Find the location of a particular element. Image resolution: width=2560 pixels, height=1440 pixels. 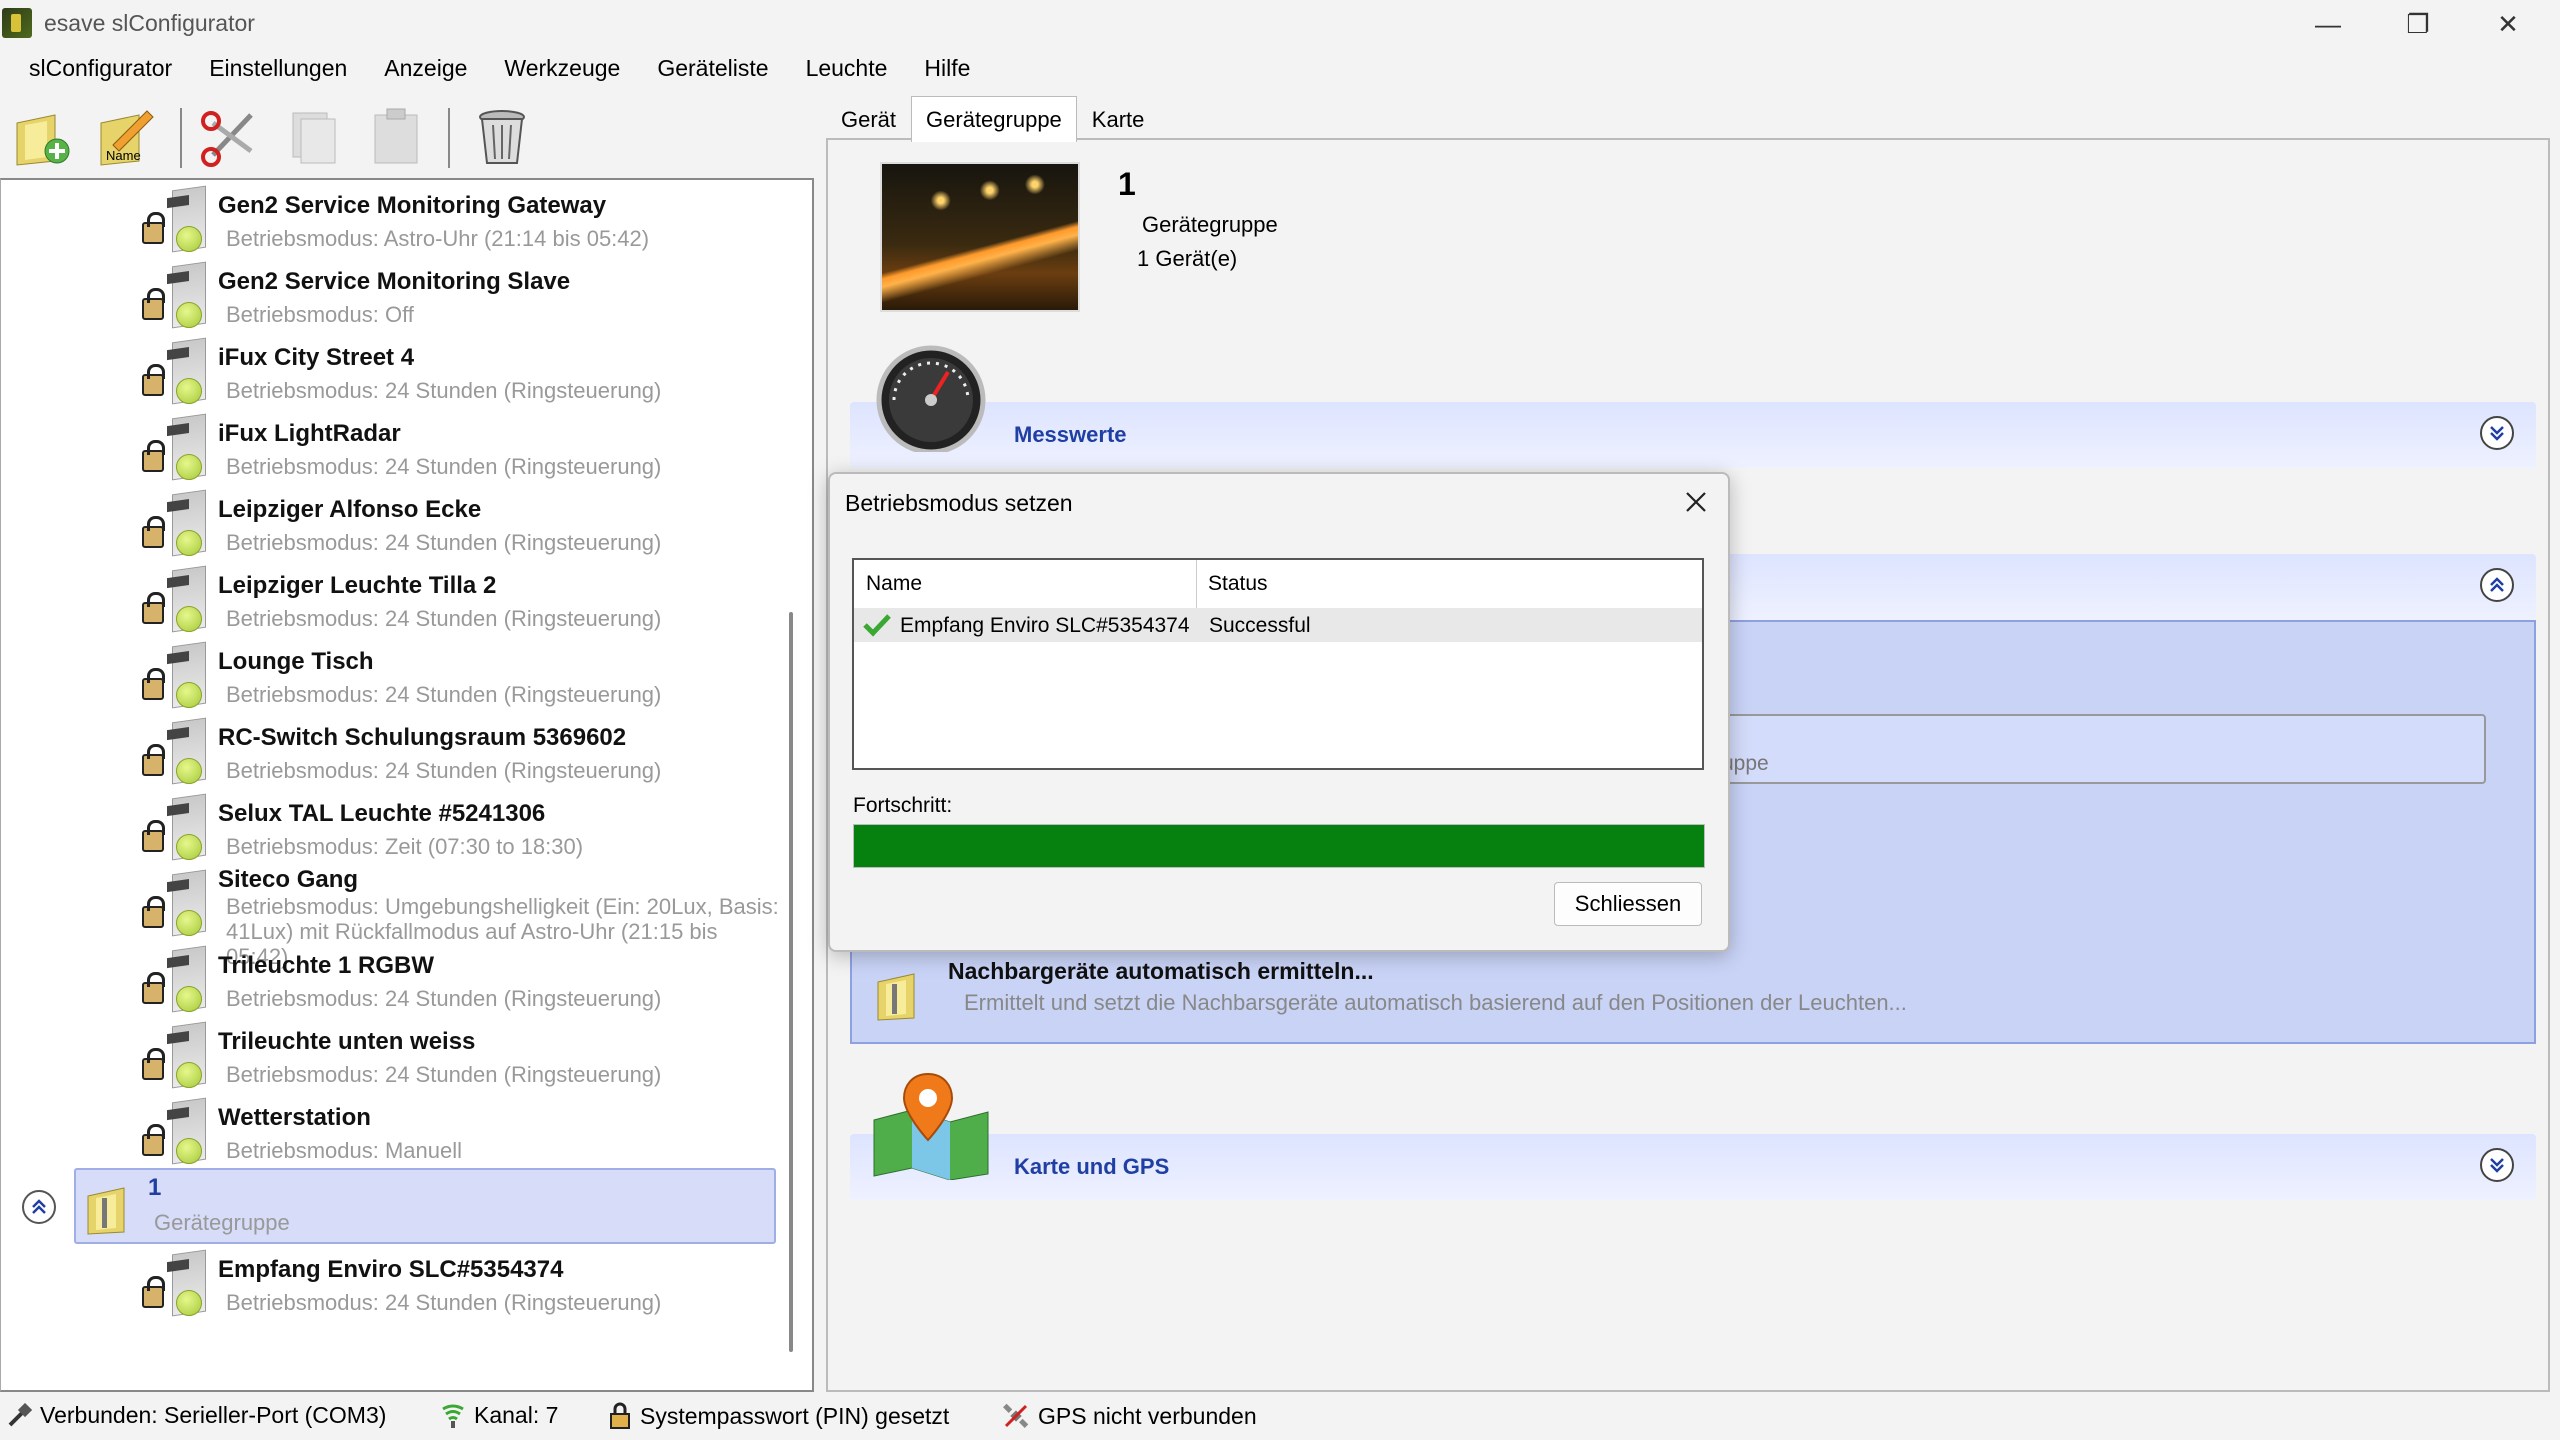

restore-button: ❐ is located at coordinates (2418, 24).